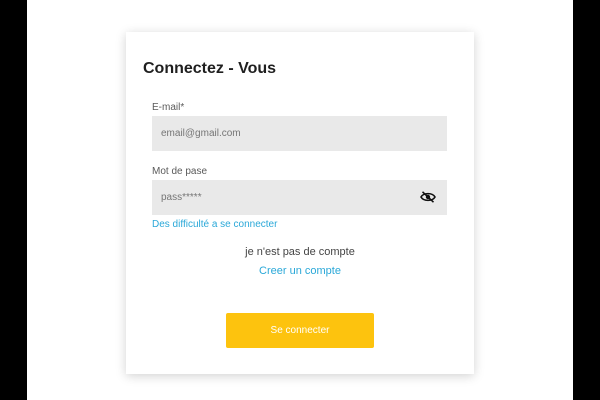 Image resolution: width=600 pixels, height=400 pixels. I want to click on login-help-link: Des difficulté a se connecter, so click(214, 224).